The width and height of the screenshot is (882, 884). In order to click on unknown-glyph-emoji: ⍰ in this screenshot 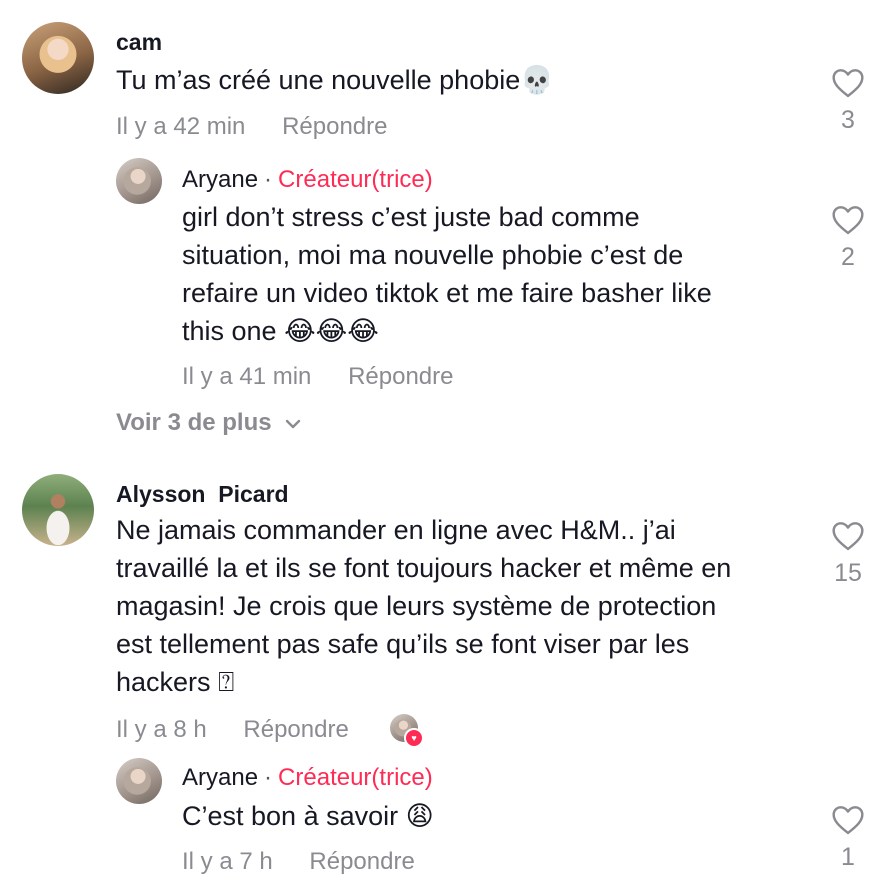, I will do `click(226, 682)`.